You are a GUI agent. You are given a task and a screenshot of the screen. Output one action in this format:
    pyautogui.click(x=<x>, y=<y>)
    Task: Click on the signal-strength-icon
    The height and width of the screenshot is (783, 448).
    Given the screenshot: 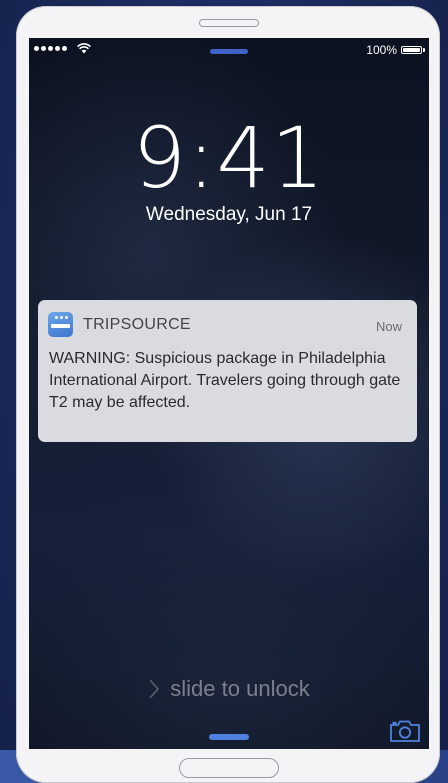 What is the action you would take?
    pyautogui.click(x=50, y=48)
    